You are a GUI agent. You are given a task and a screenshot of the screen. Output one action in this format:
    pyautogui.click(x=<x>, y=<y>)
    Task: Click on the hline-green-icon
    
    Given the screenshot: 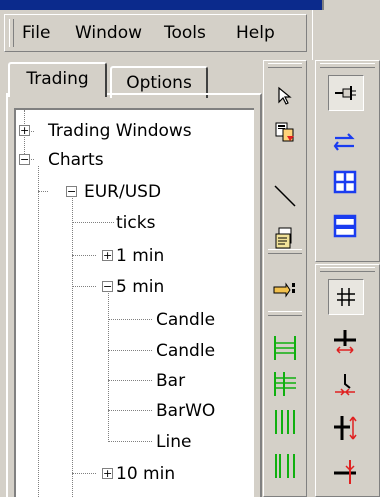 What is the action you would take?
    pyautogui.click(x=285, y=348)
    